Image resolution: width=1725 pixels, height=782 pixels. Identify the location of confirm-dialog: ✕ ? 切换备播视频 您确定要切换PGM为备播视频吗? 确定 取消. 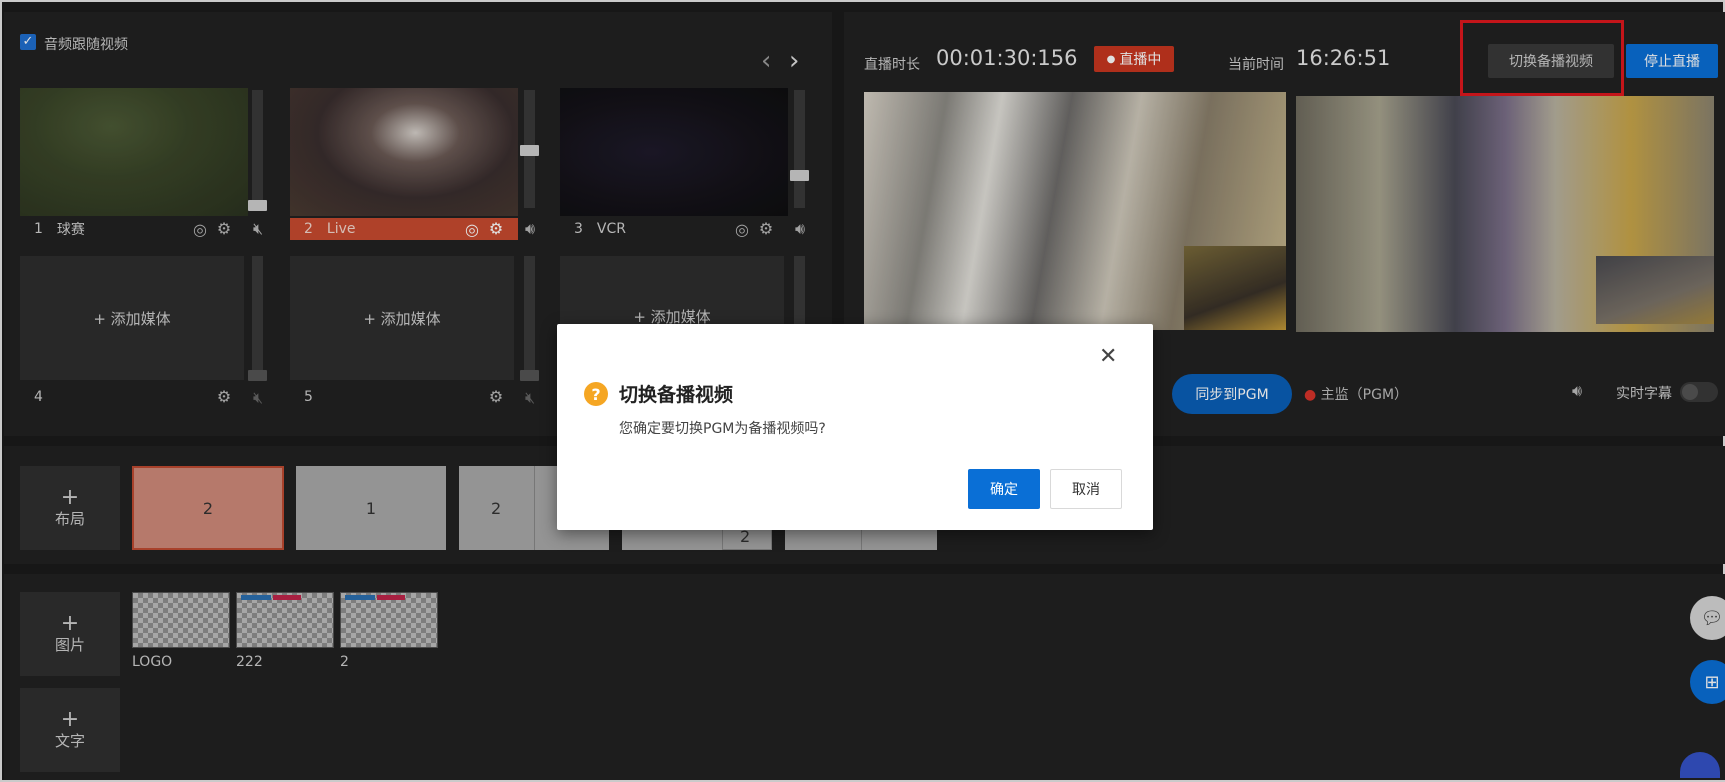
(855, 427).